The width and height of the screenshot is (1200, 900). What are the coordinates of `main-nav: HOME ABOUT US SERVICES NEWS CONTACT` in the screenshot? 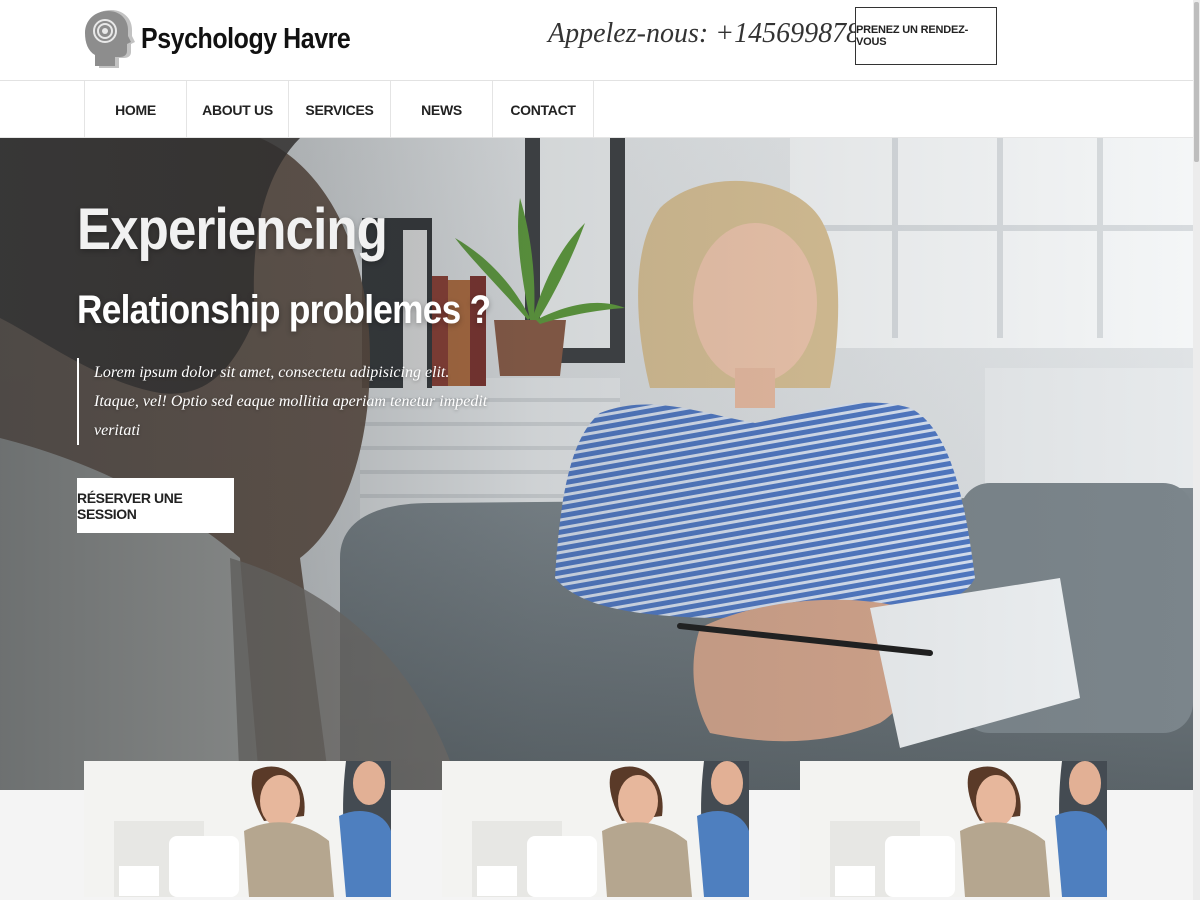 It's located at (600, 109).